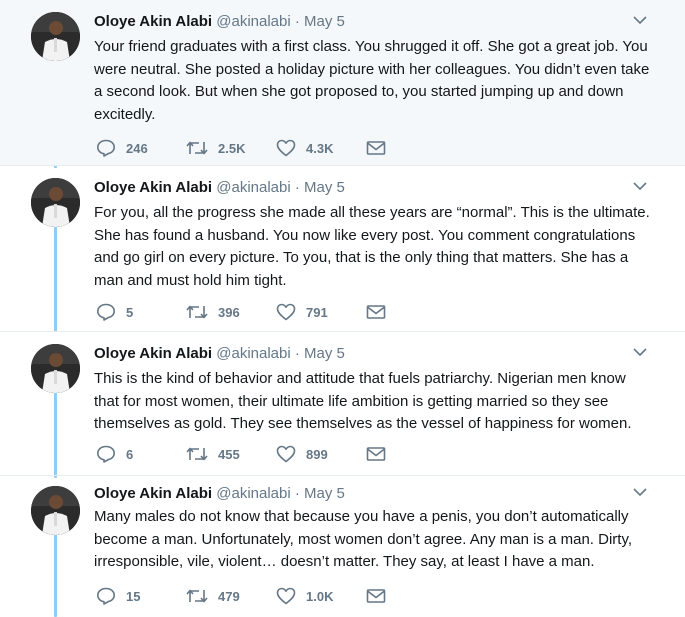 The image size is (685, 617). Describe the element at coordinates (130, 454) in the screenshot. I see `reply-count: 6` at that location.